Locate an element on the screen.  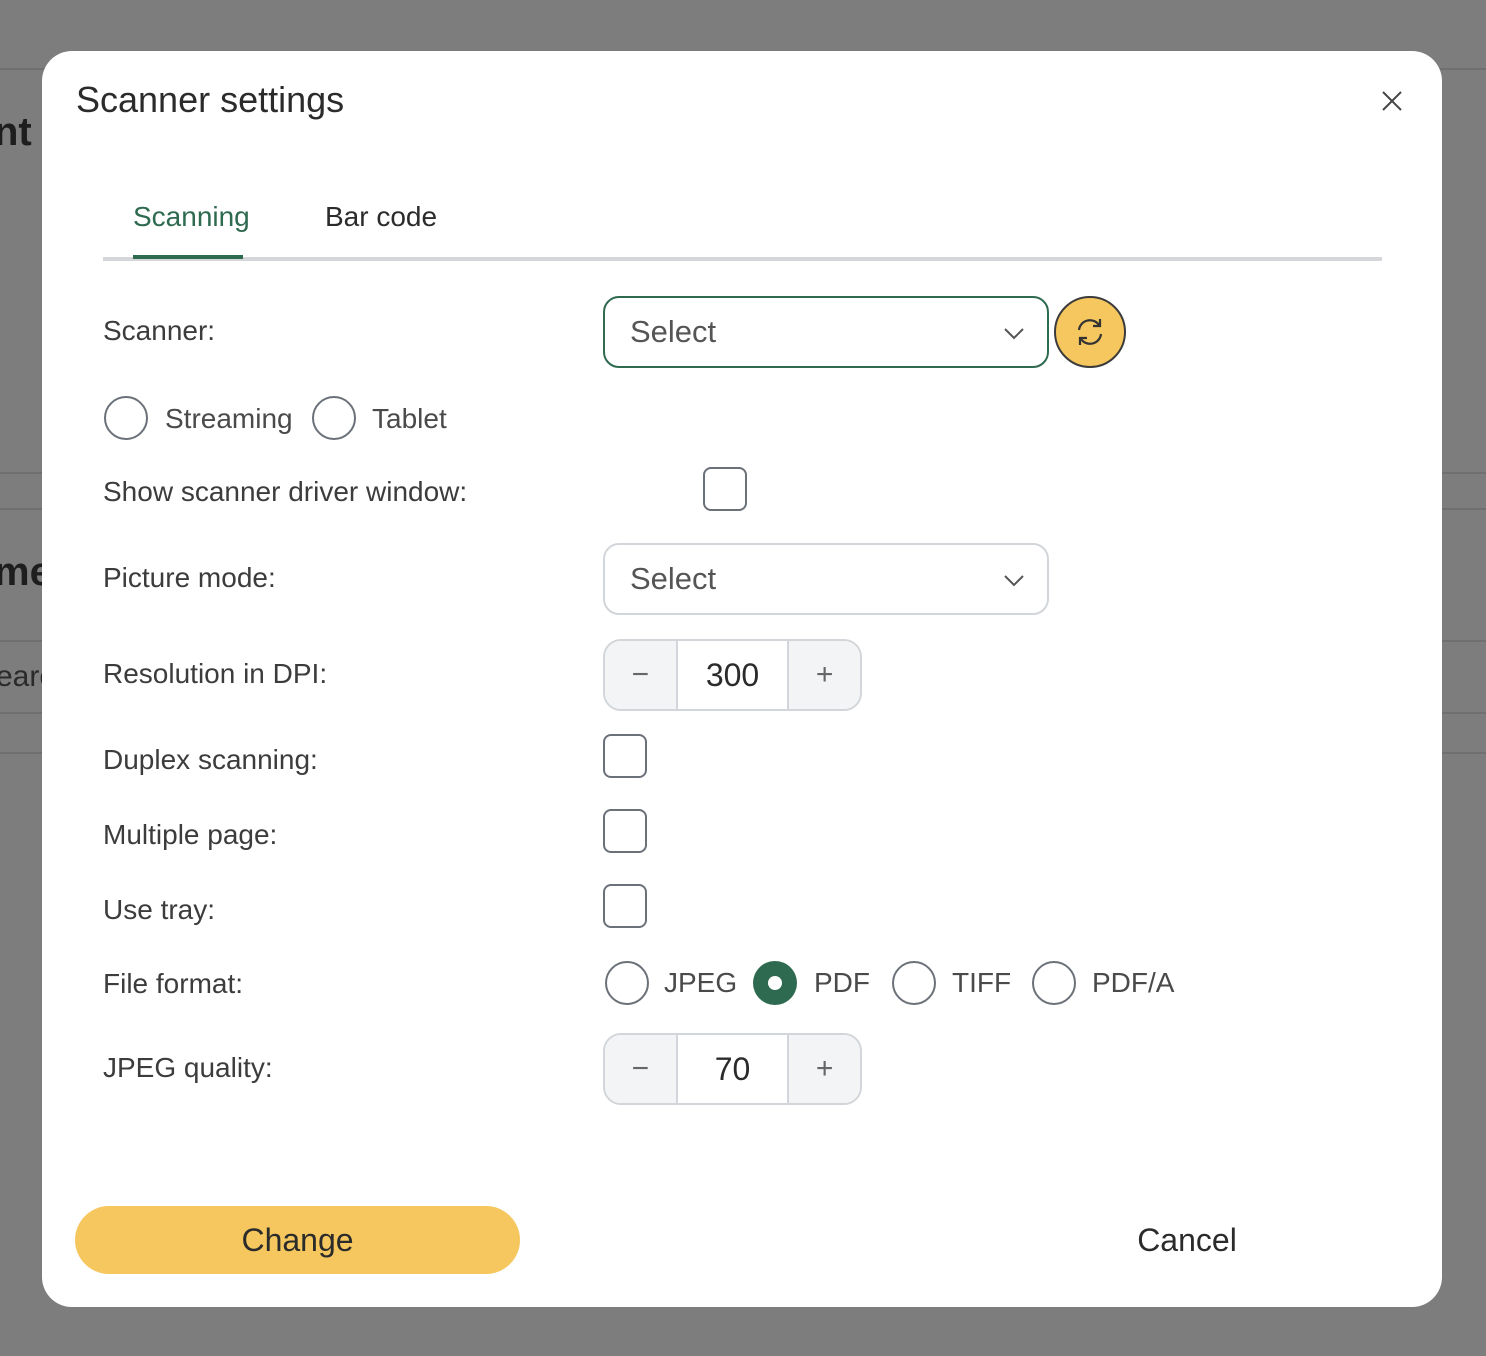
radio-pdfa-label: PDF/A is located at coordinates (1133, 982).